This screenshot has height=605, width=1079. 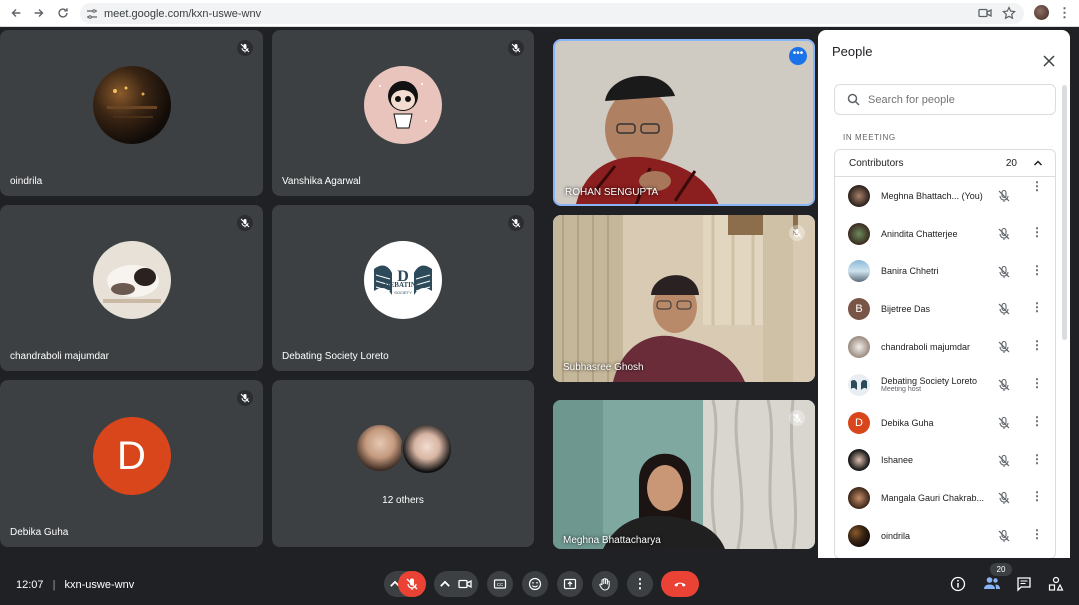 What do you see at coordinates (131, 288) in the screenshot?
I see `participant-tile: chandraboli majumdar` at bounding box center [131, 288].